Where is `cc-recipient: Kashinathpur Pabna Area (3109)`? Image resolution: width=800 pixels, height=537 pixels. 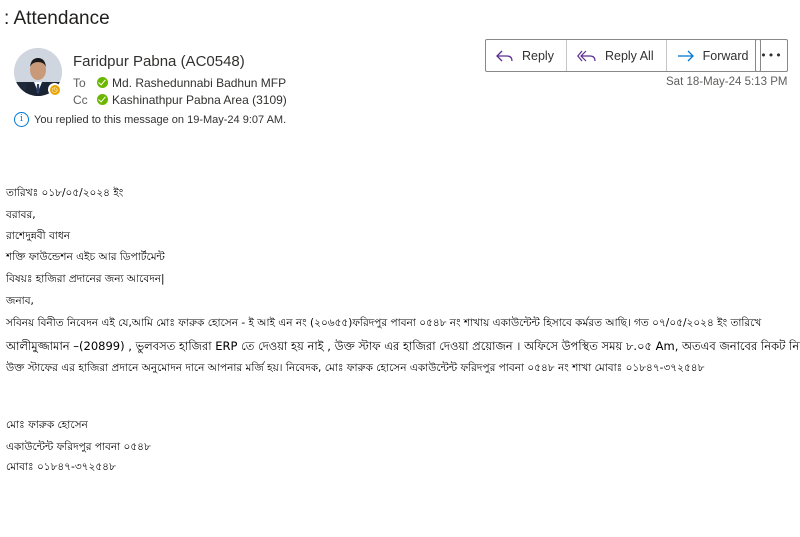 cc-recipient: Kashinathpur Pabna Area (3109) is located at coordinates (199, 100).